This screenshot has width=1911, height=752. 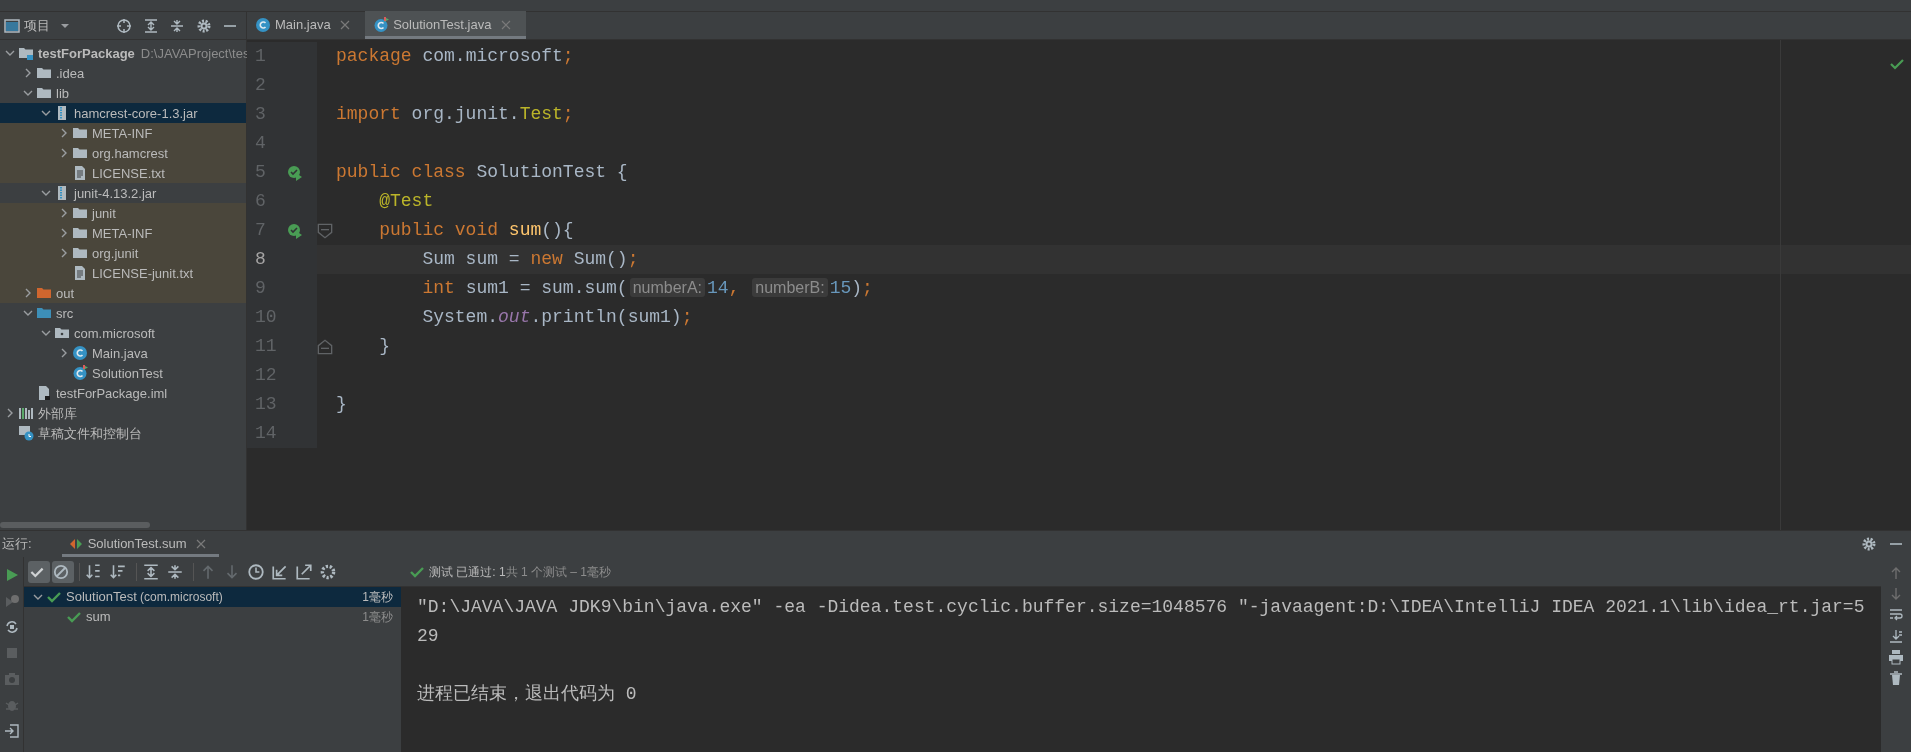 I want to click on no-problems-icon, so click(x=1897, y=64).